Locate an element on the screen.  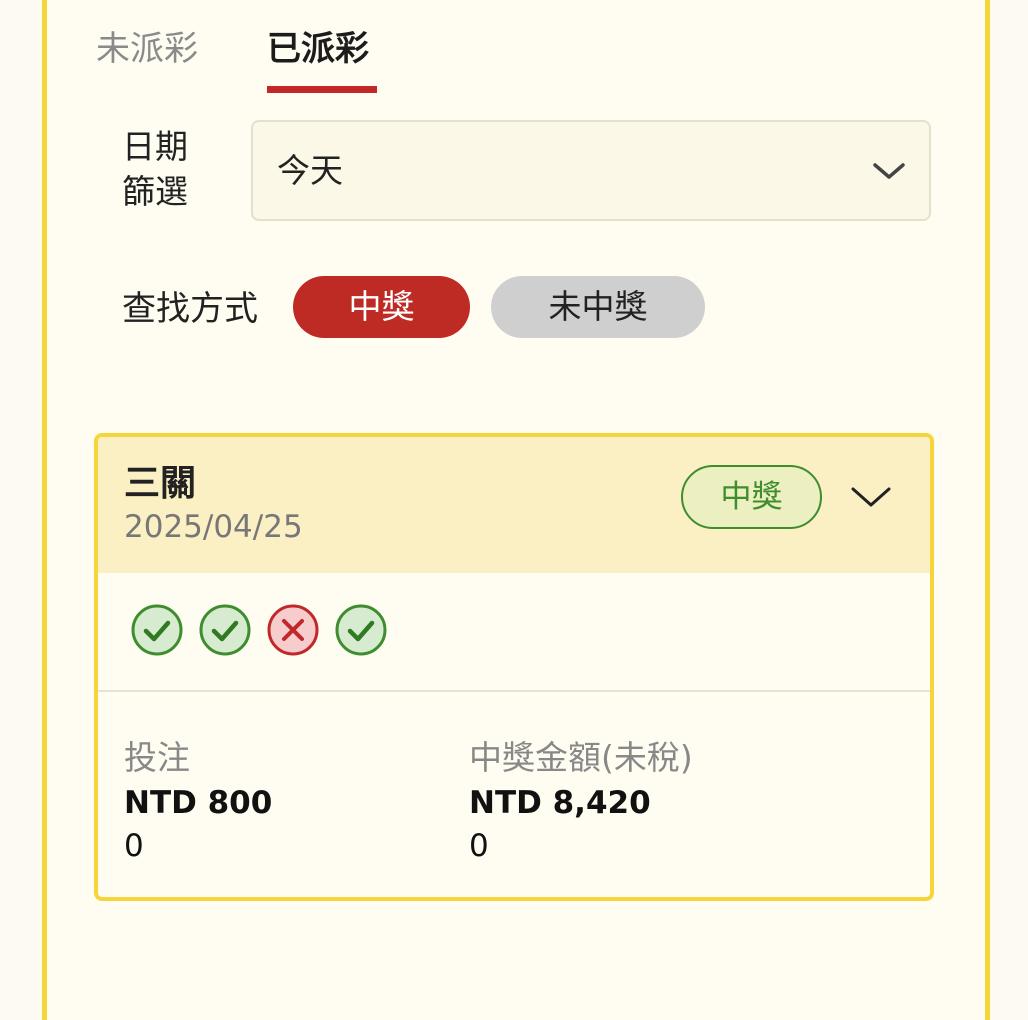
find-mode-label: 查找方式 is located at coordinates (190, 309).